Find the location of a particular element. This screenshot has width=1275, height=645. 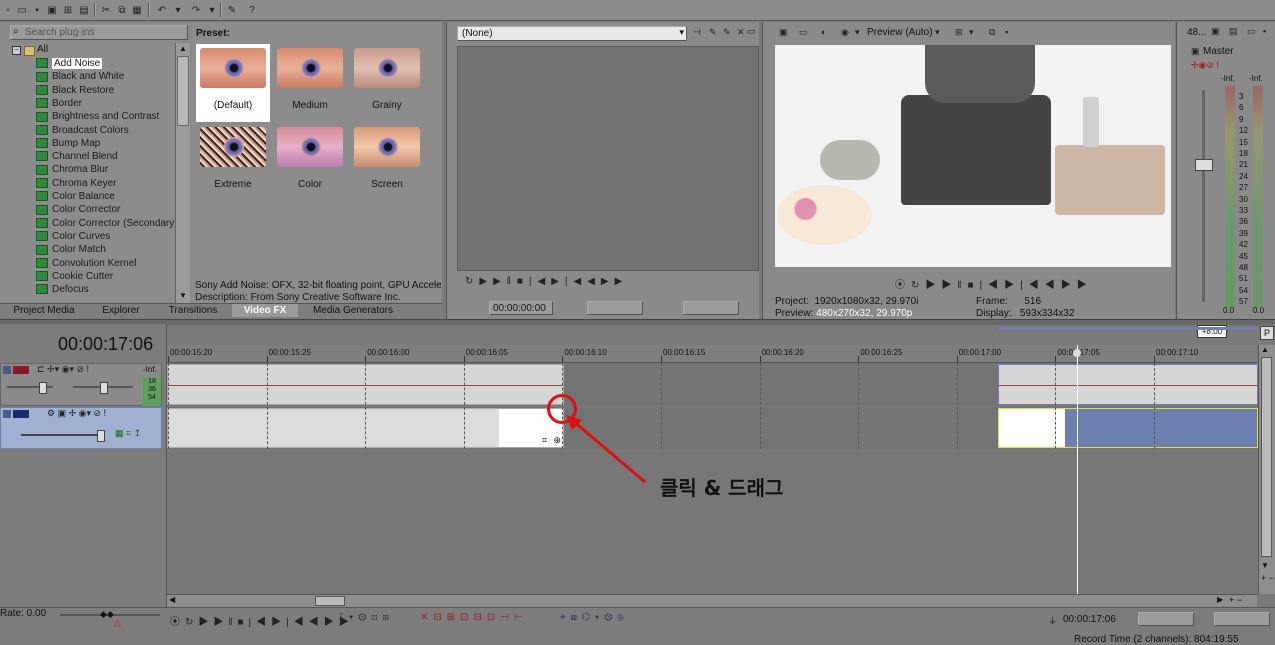

timeline-vertical-scrollbar: ▲ ▼ + − is located at coordinates (1266, 469).